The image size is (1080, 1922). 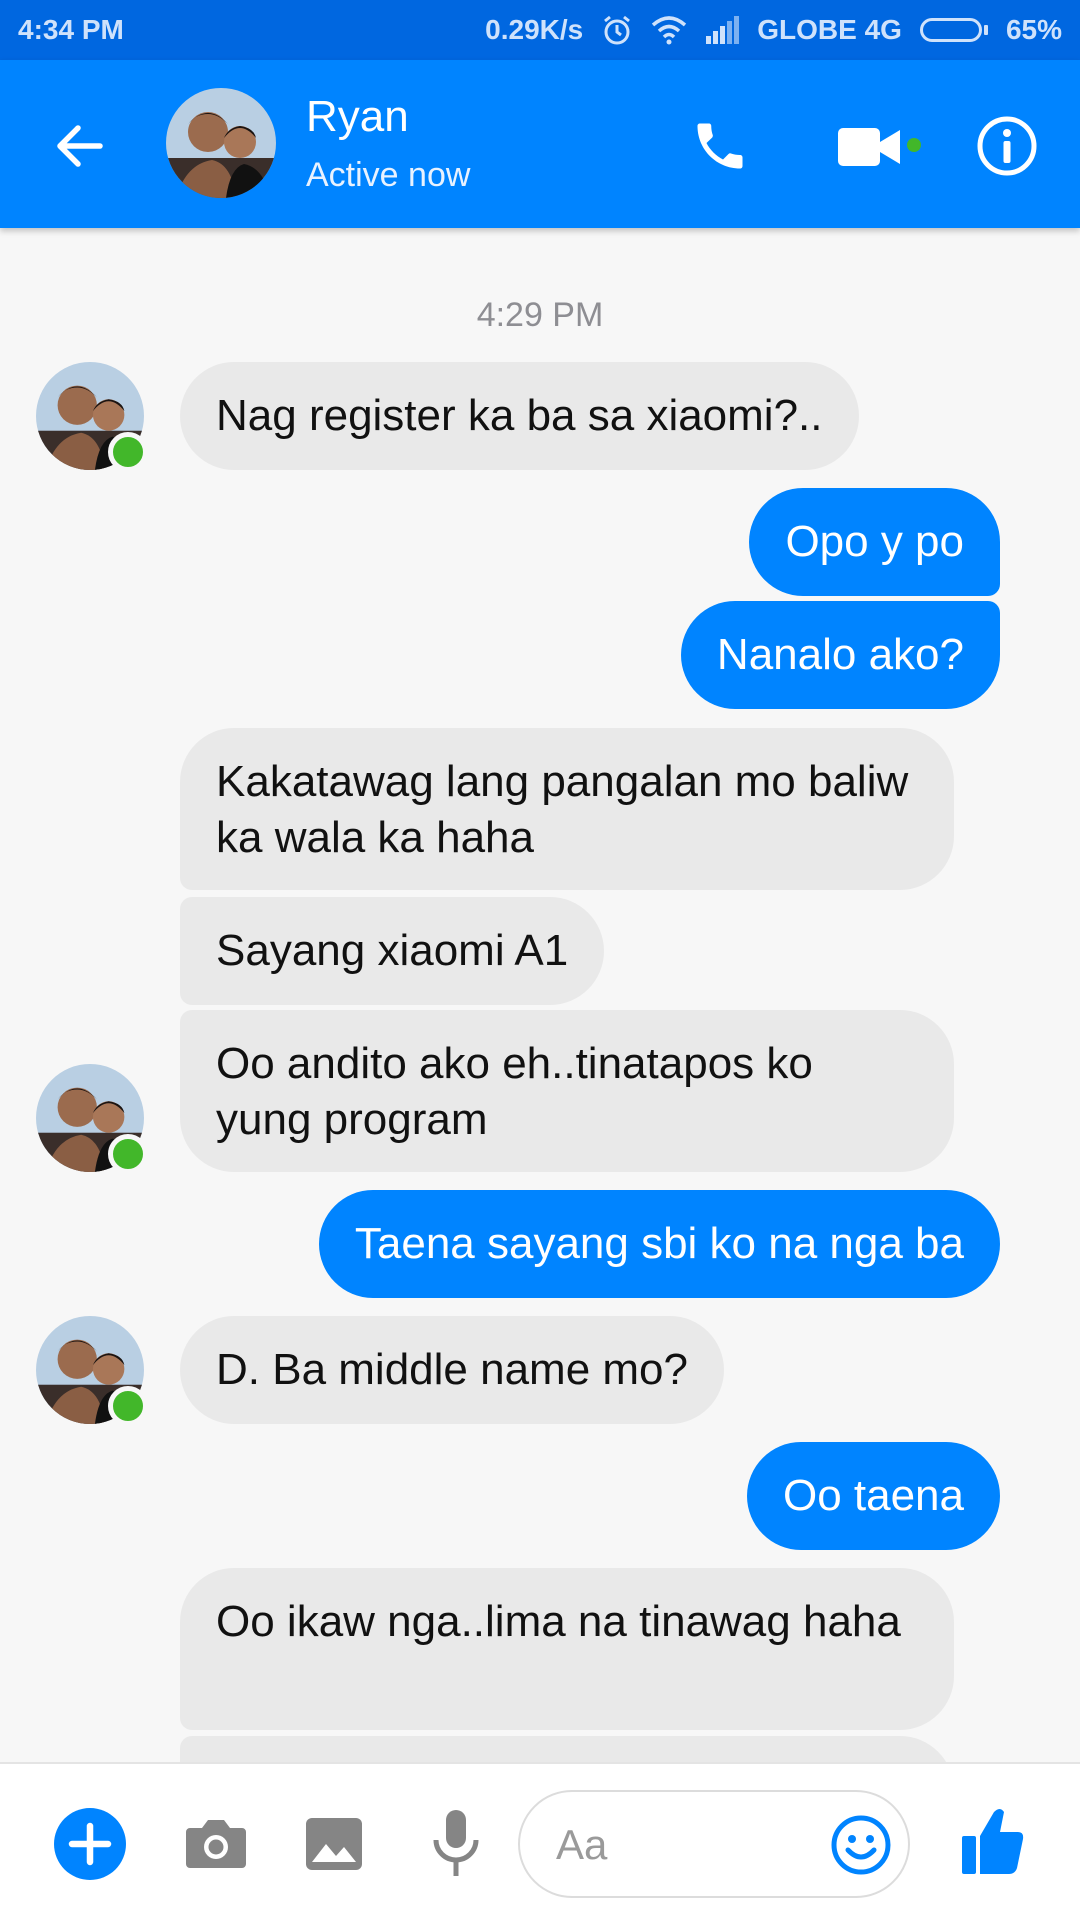 I want to click on battery-icon, so click(x=953, y=30).